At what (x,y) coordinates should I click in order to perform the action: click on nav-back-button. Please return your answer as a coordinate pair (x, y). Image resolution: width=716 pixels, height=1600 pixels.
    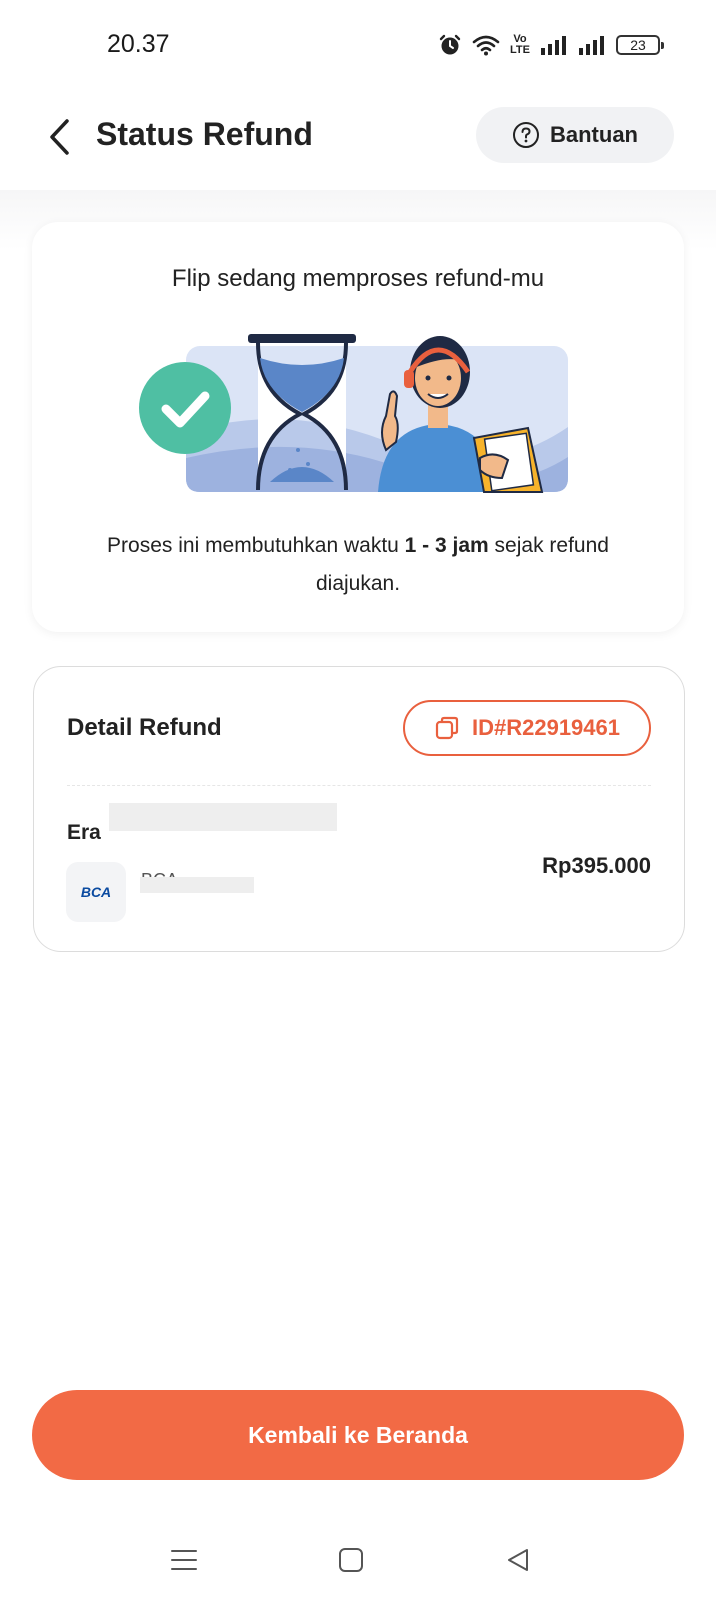
    Looking at the image, I should click on (518, 1560).